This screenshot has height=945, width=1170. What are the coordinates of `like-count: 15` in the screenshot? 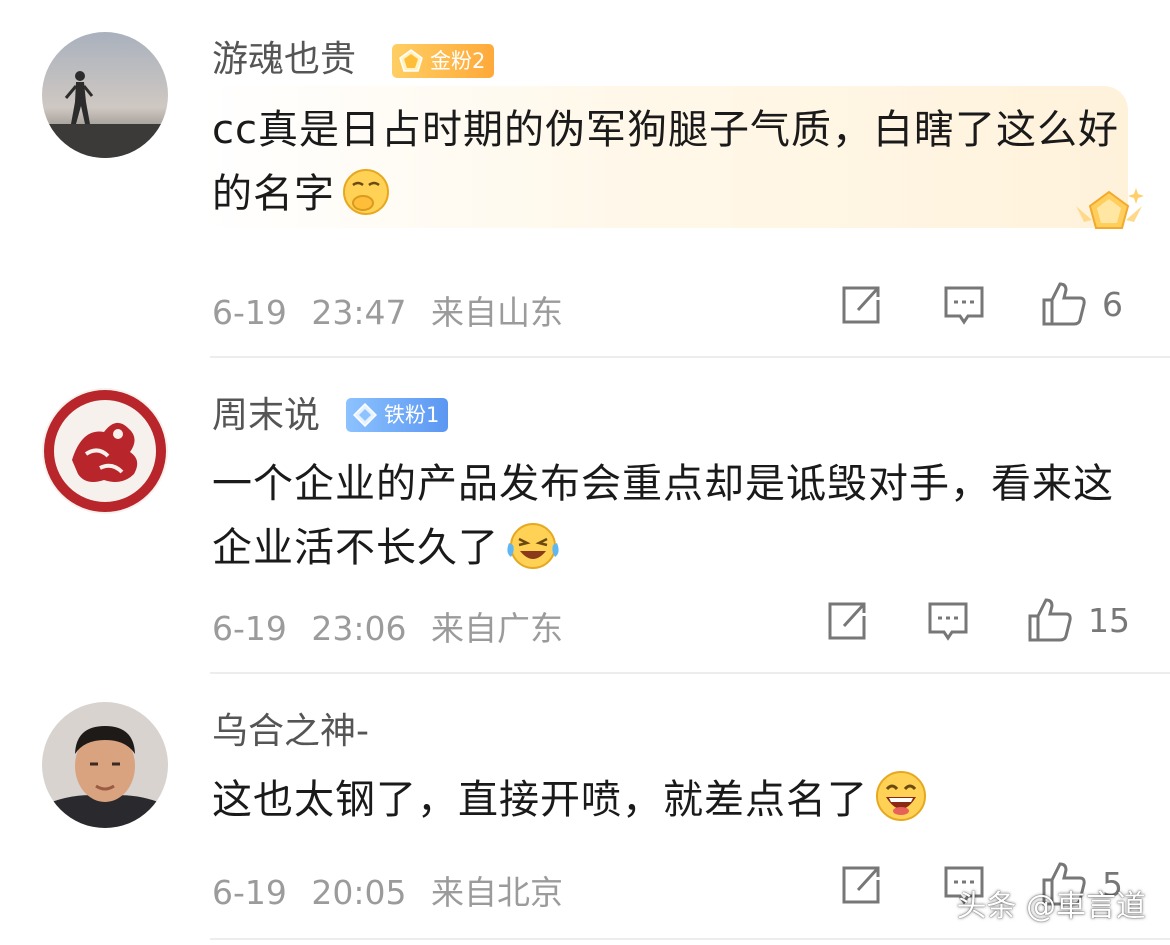 It's located at (1109, 620).